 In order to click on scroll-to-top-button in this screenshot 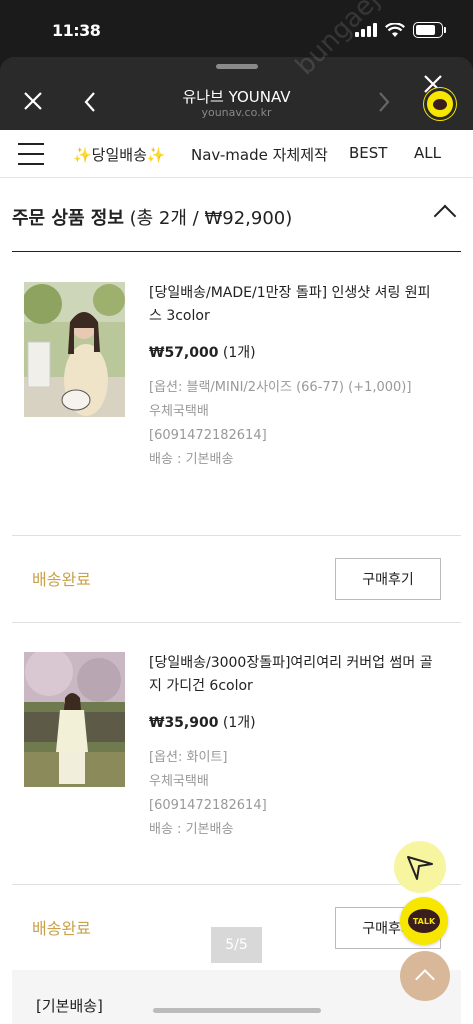, I will do `click(425, 976)`.